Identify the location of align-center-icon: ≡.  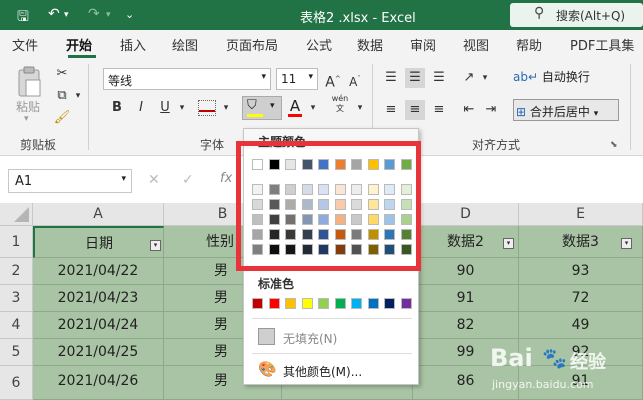
(415, 110).